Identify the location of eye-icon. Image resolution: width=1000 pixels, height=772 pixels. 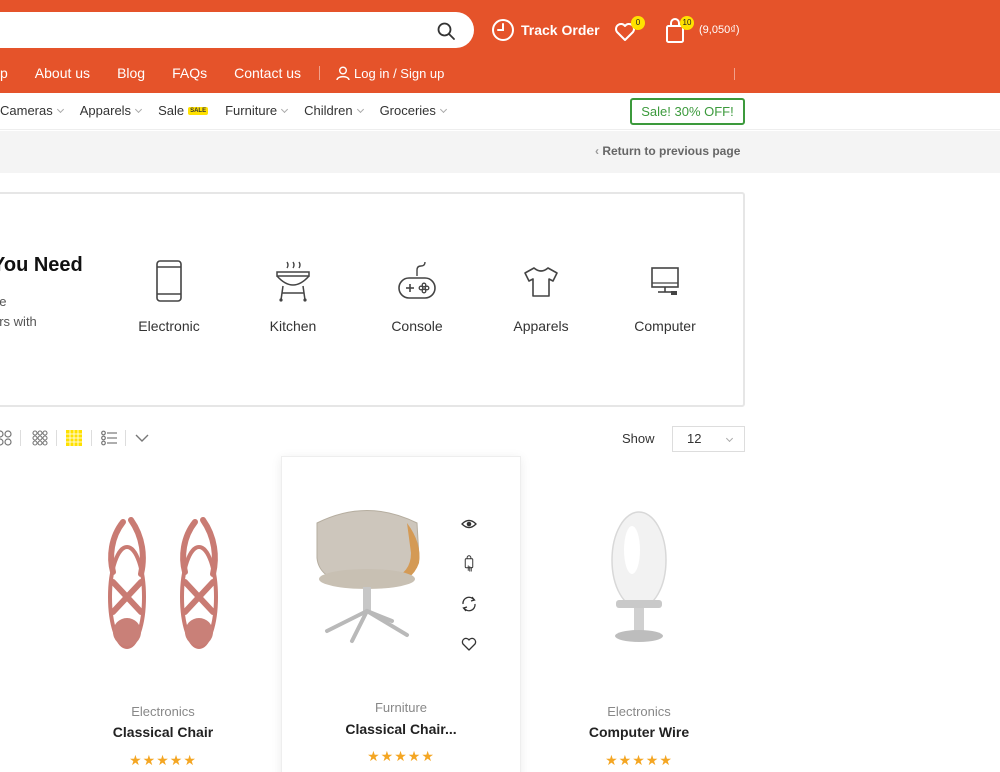
(469, 524).